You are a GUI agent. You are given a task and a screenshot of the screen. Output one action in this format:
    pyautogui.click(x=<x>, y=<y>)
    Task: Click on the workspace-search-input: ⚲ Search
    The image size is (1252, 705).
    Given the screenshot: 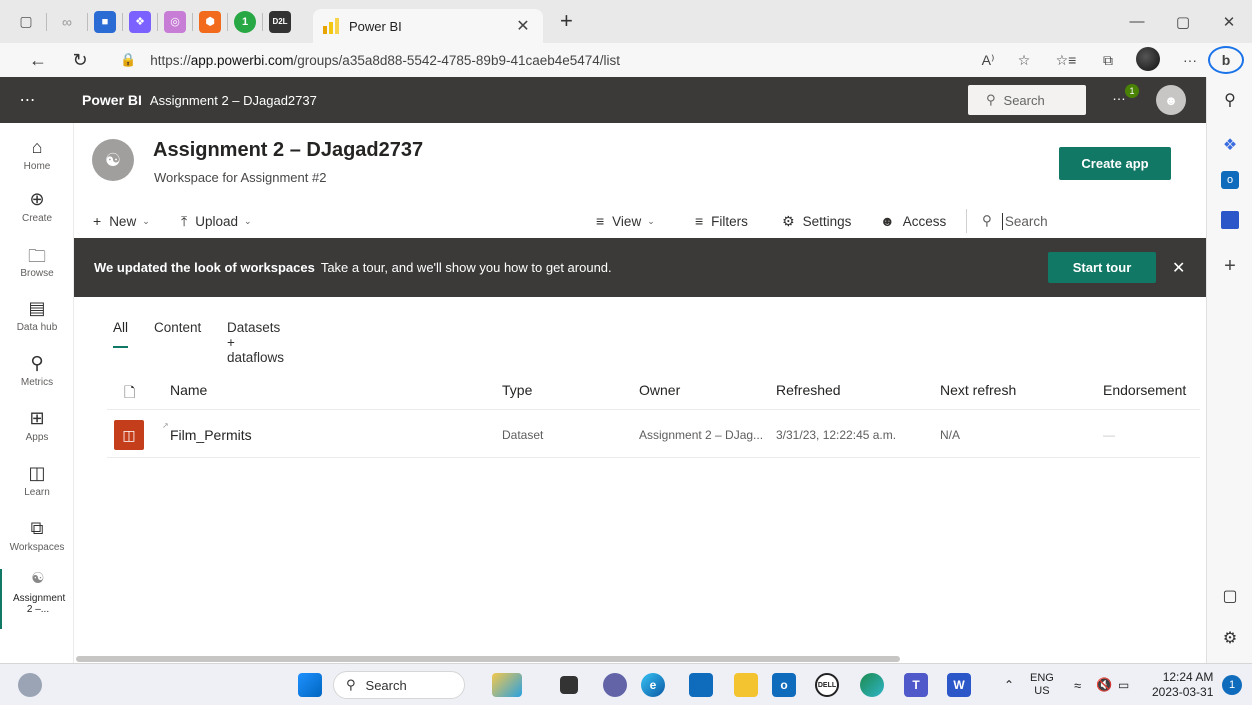 What is the action you would take?
    pyautogui.click(x=1015, y=221)
    